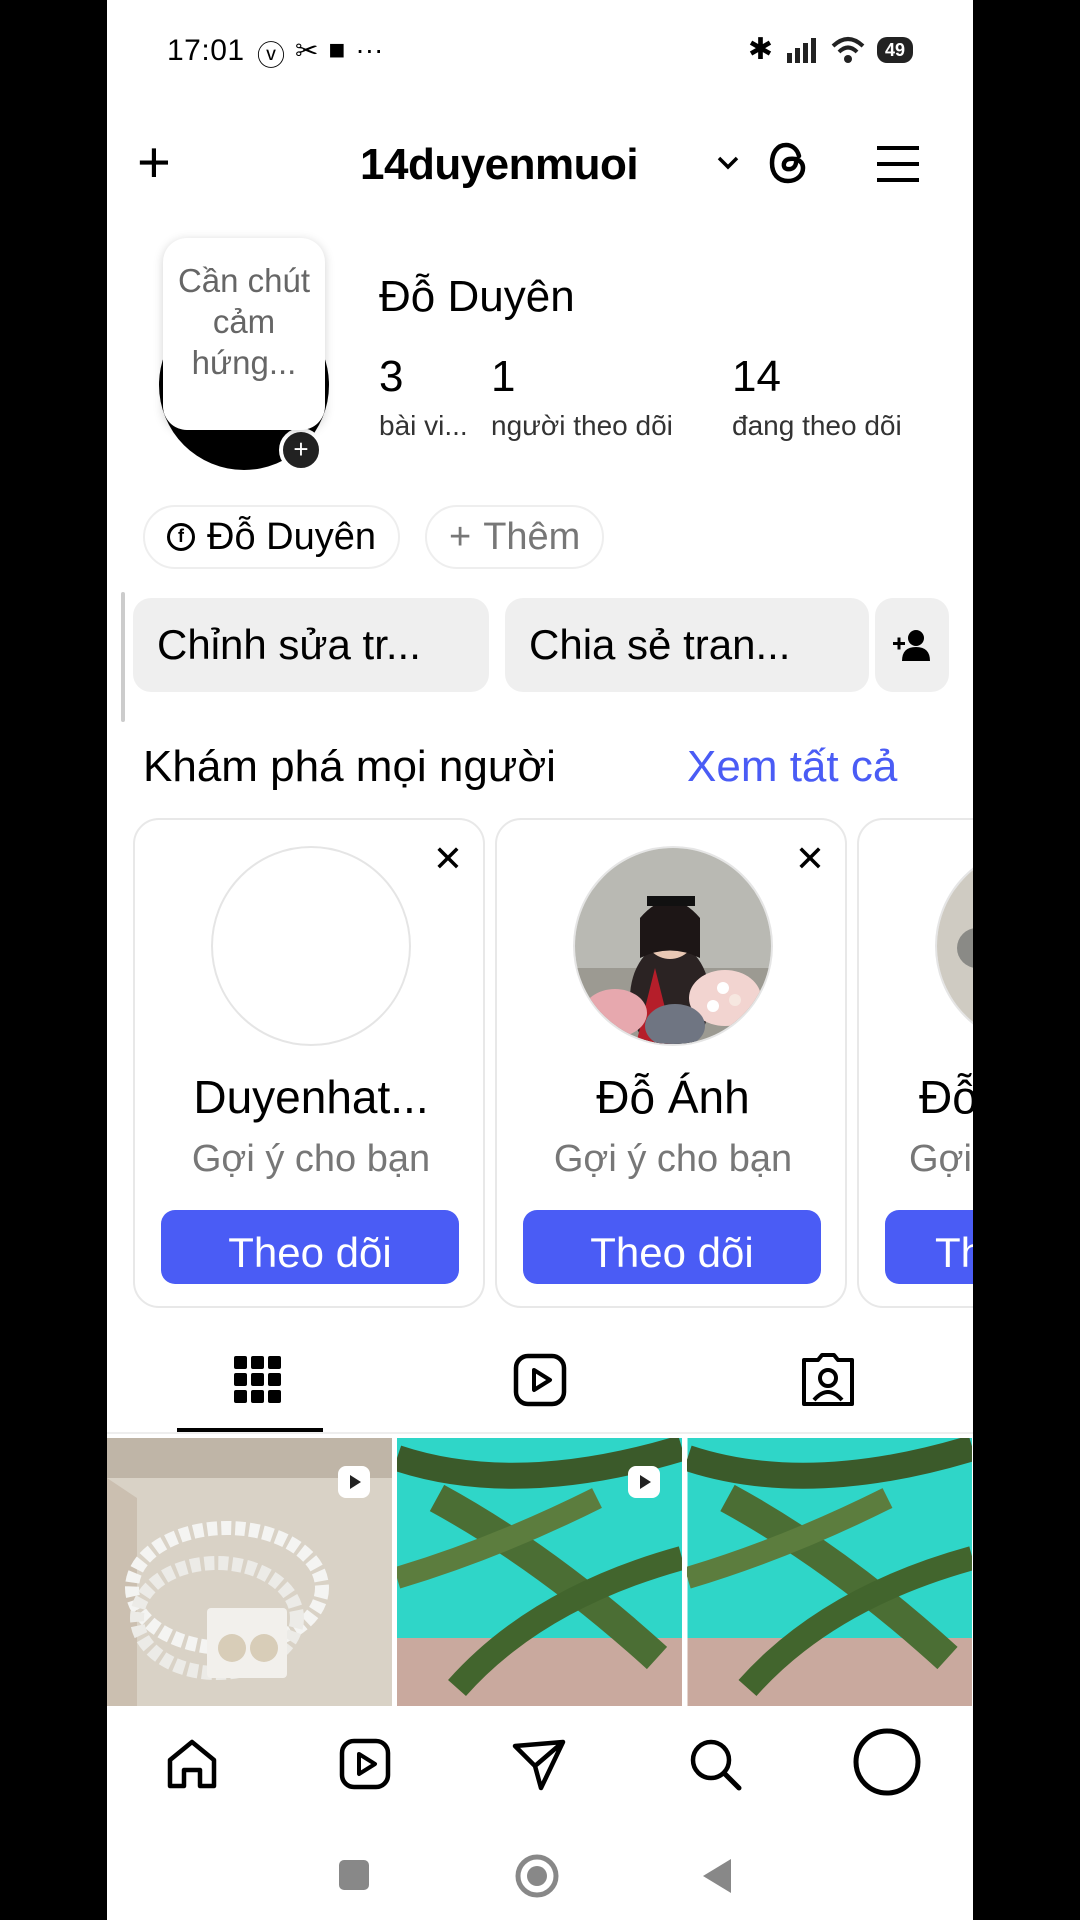 The width and height of the screenshot is (1080, 1920). I want to click on facebook-icon: f, so click(181, 537).